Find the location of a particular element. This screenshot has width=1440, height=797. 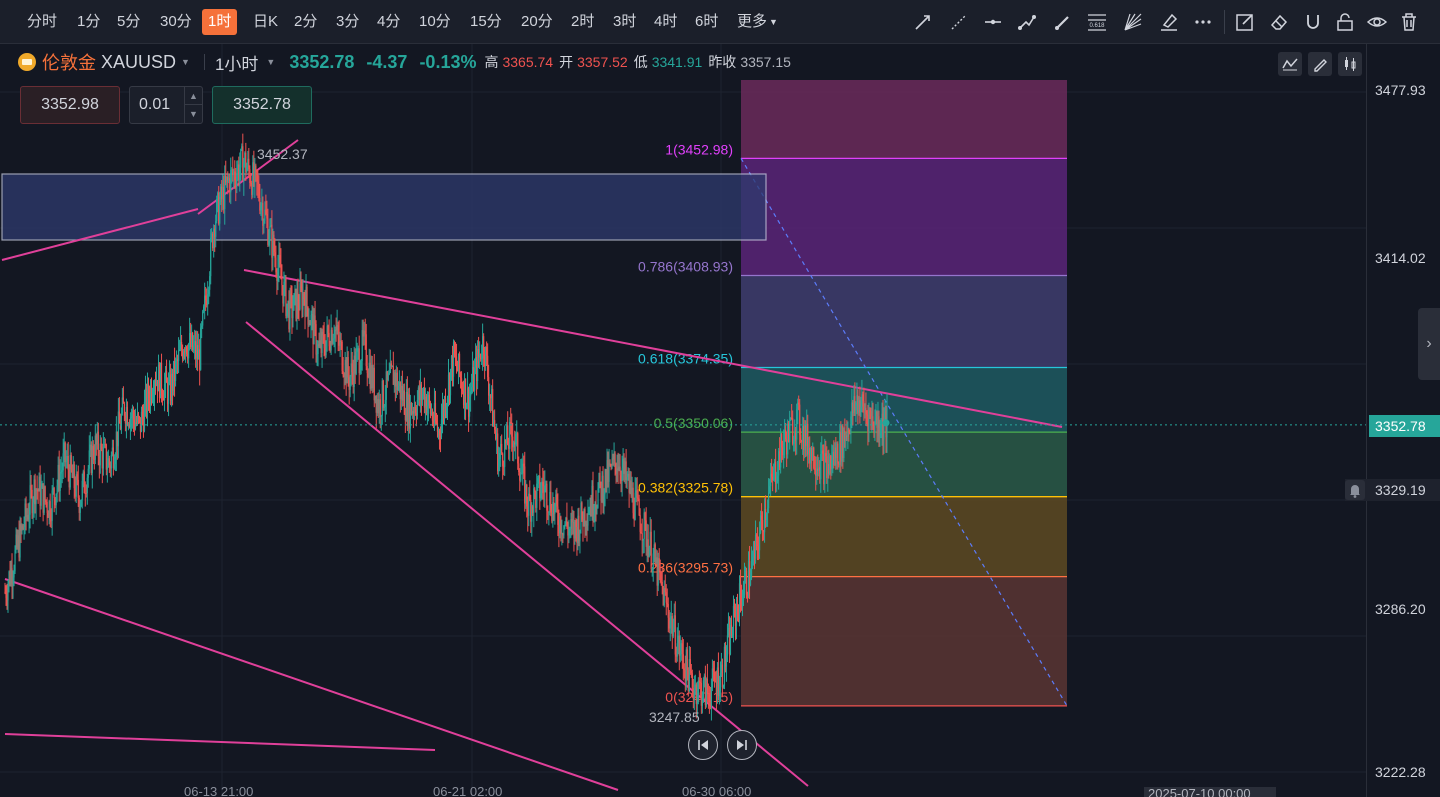

increment-icon: ▲ is located at coordinates (193, 96).